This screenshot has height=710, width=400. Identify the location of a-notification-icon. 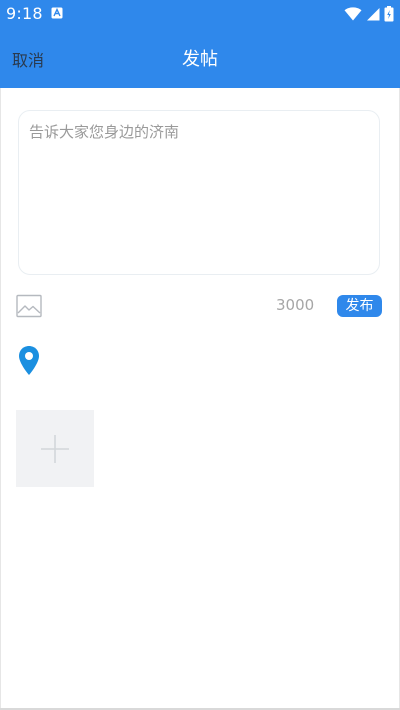
(57, 13).